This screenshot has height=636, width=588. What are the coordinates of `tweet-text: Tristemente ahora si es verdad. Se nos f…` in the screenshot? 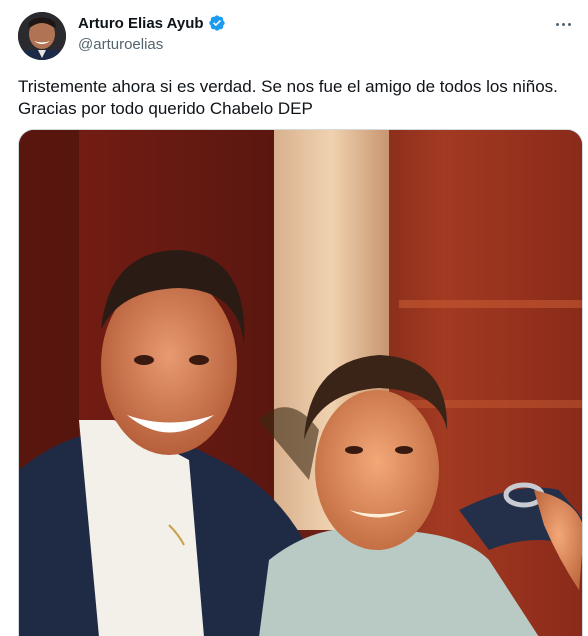 It's located at (288, 97).